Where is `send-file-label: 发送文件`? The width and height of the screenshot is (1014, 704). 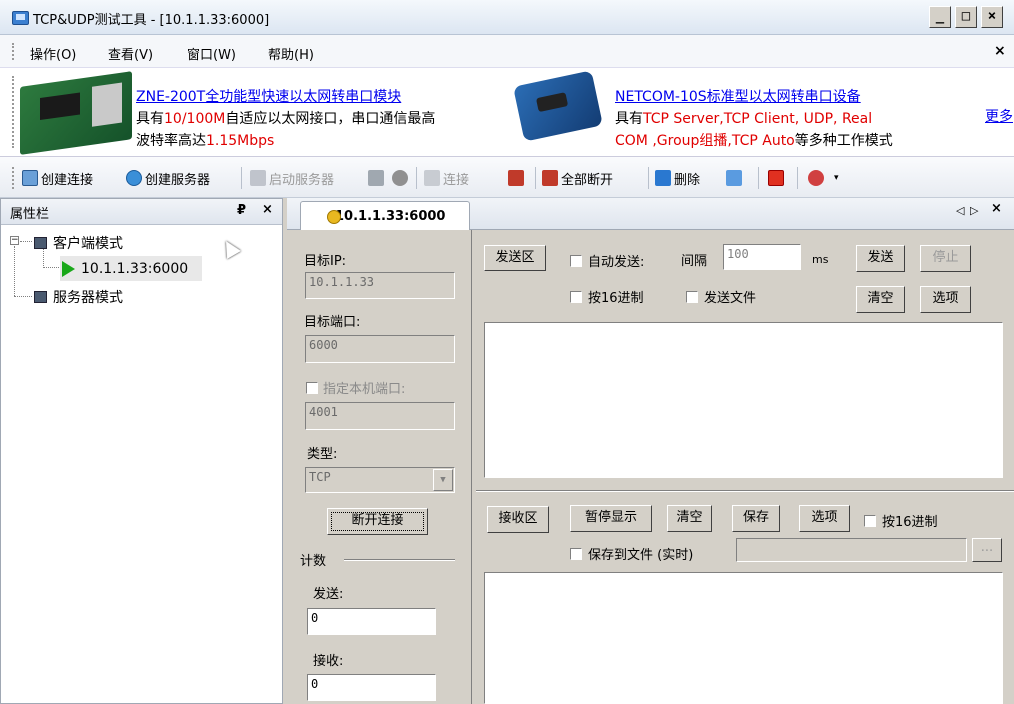
send-file-label: 发送文件 is located at coordinates (730, 298).